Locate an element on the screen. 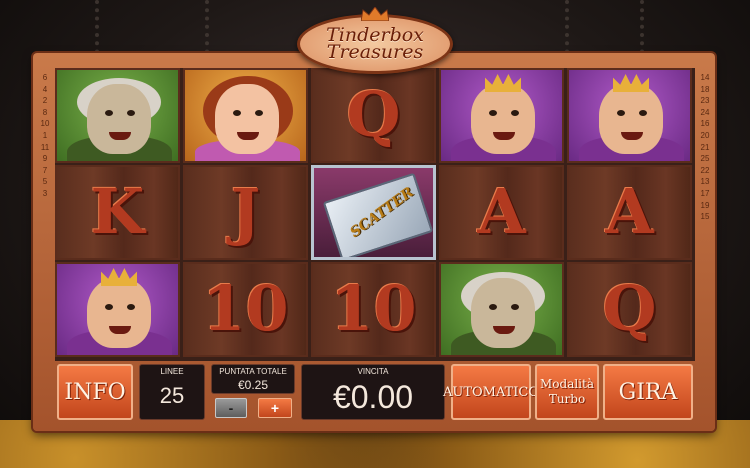 This screenshot has height=468, width=750. tinderbox-icon: SCATTER is located at coordinates (377, 214).